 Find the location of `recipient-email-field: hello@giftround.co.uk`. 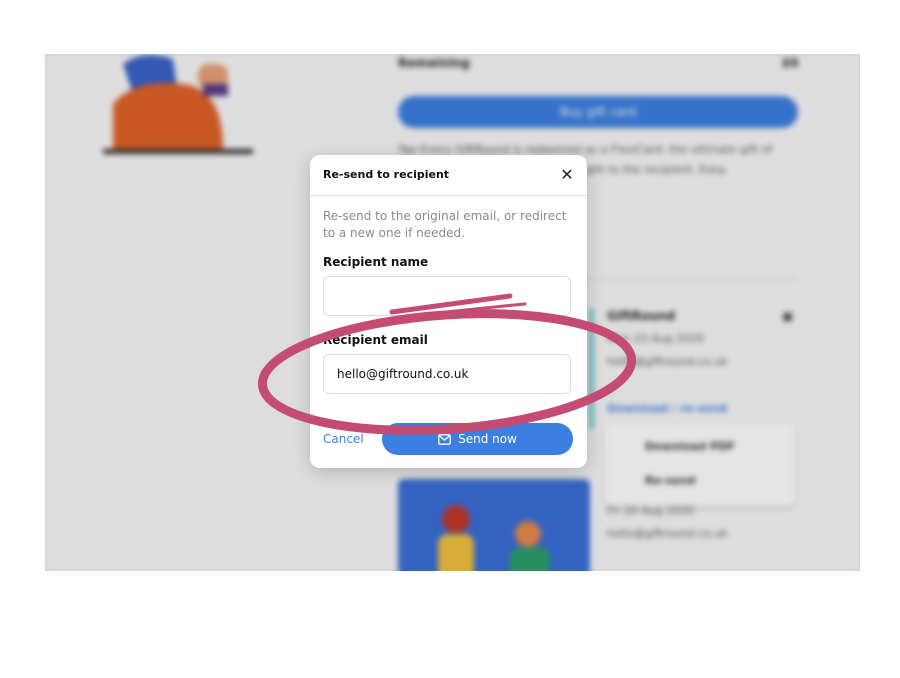

recipient-email-field: hello@giftround.co.uk is located at coordinates (447, 374).